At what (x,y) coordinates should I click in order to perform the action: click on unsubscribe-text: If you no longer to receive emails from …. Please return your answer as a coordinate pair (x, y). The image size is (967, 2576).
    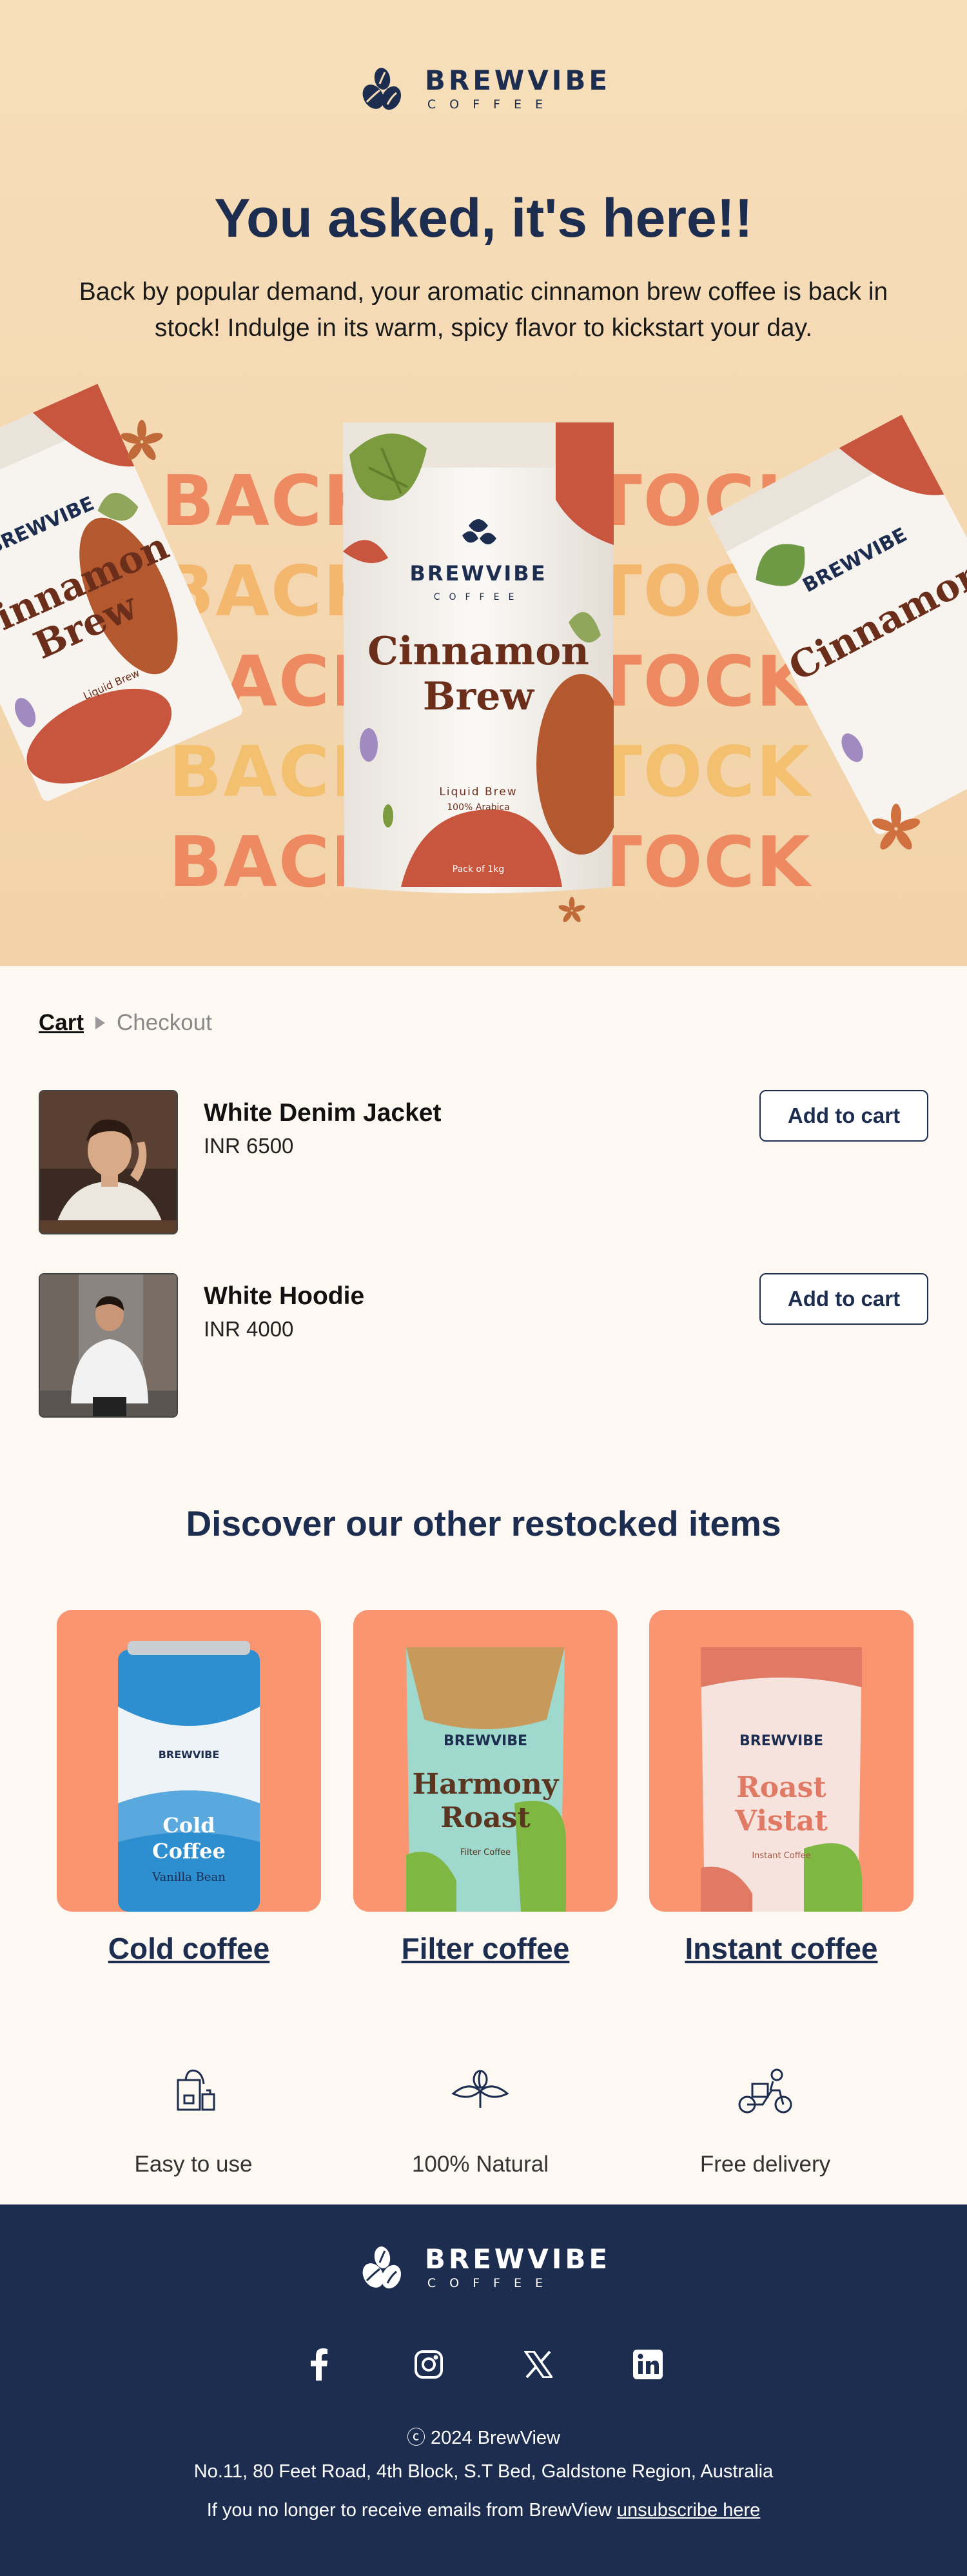
    Looking at the image, I should click on (412, 2510).